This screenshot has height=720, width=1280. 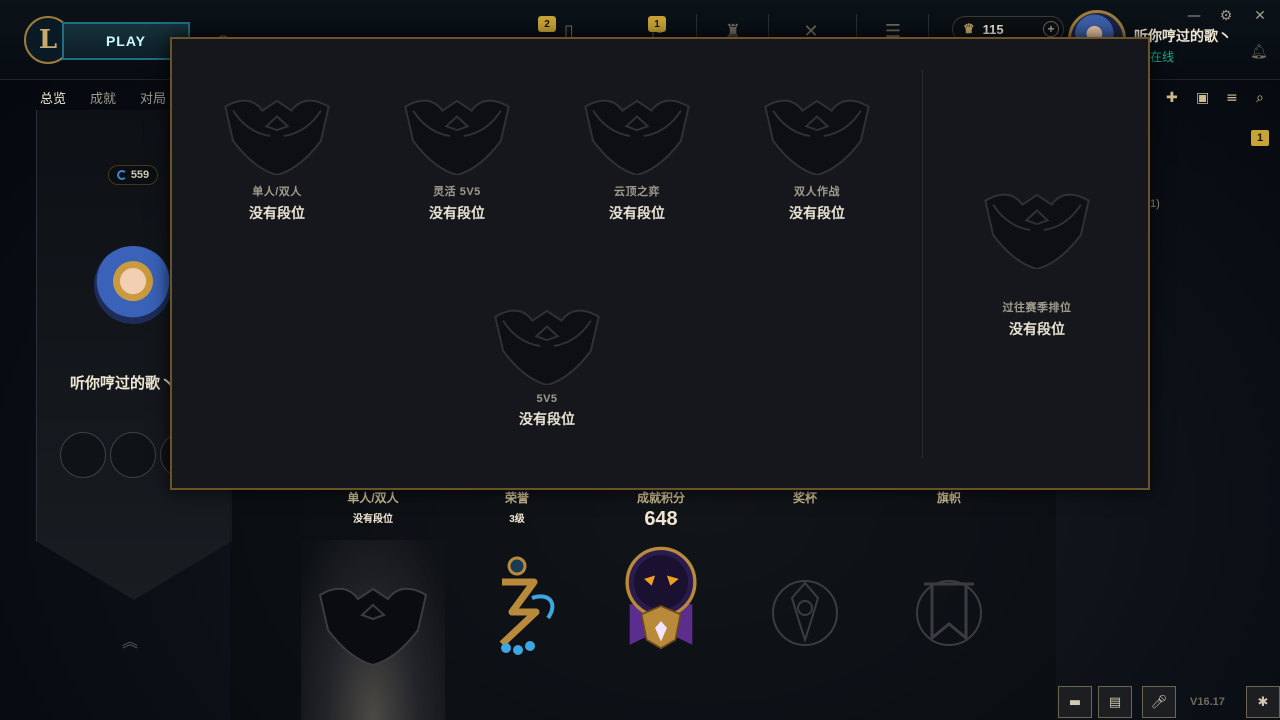 I want to click on honor-emblem-icon, so click(x=527, y=605).